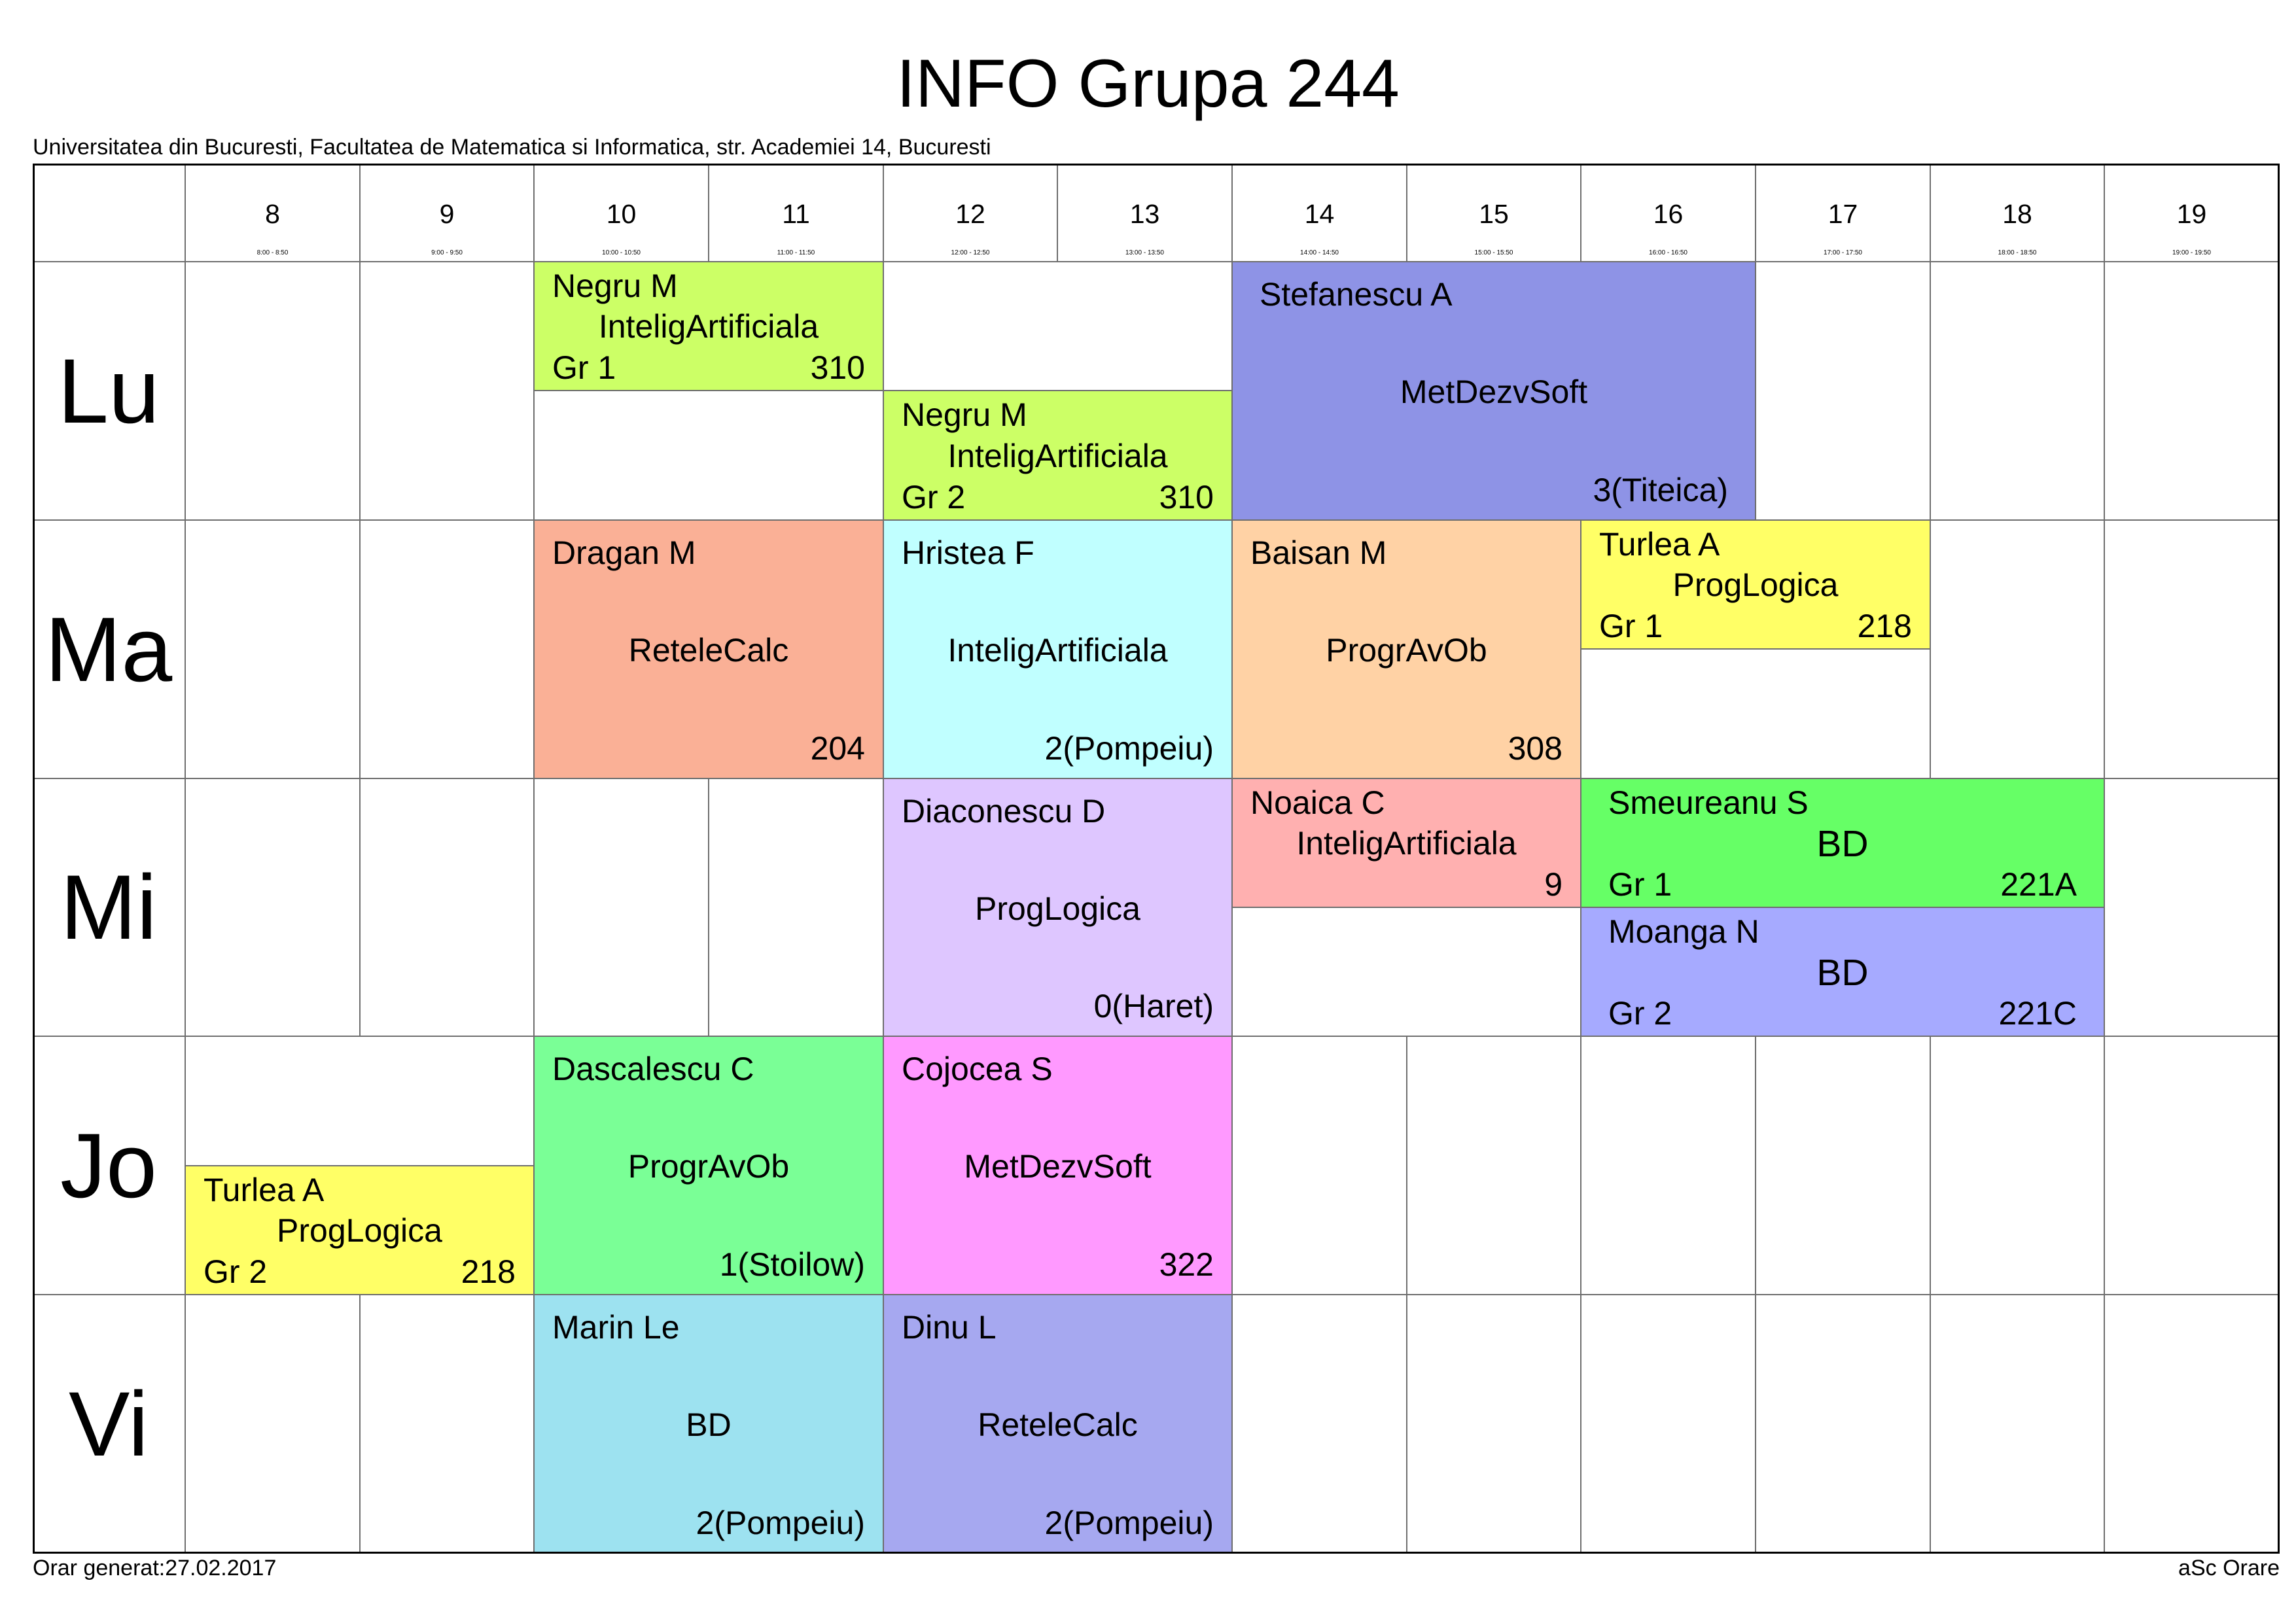  I want to click on teacher-name: Dinu L, so click(949, 1328).